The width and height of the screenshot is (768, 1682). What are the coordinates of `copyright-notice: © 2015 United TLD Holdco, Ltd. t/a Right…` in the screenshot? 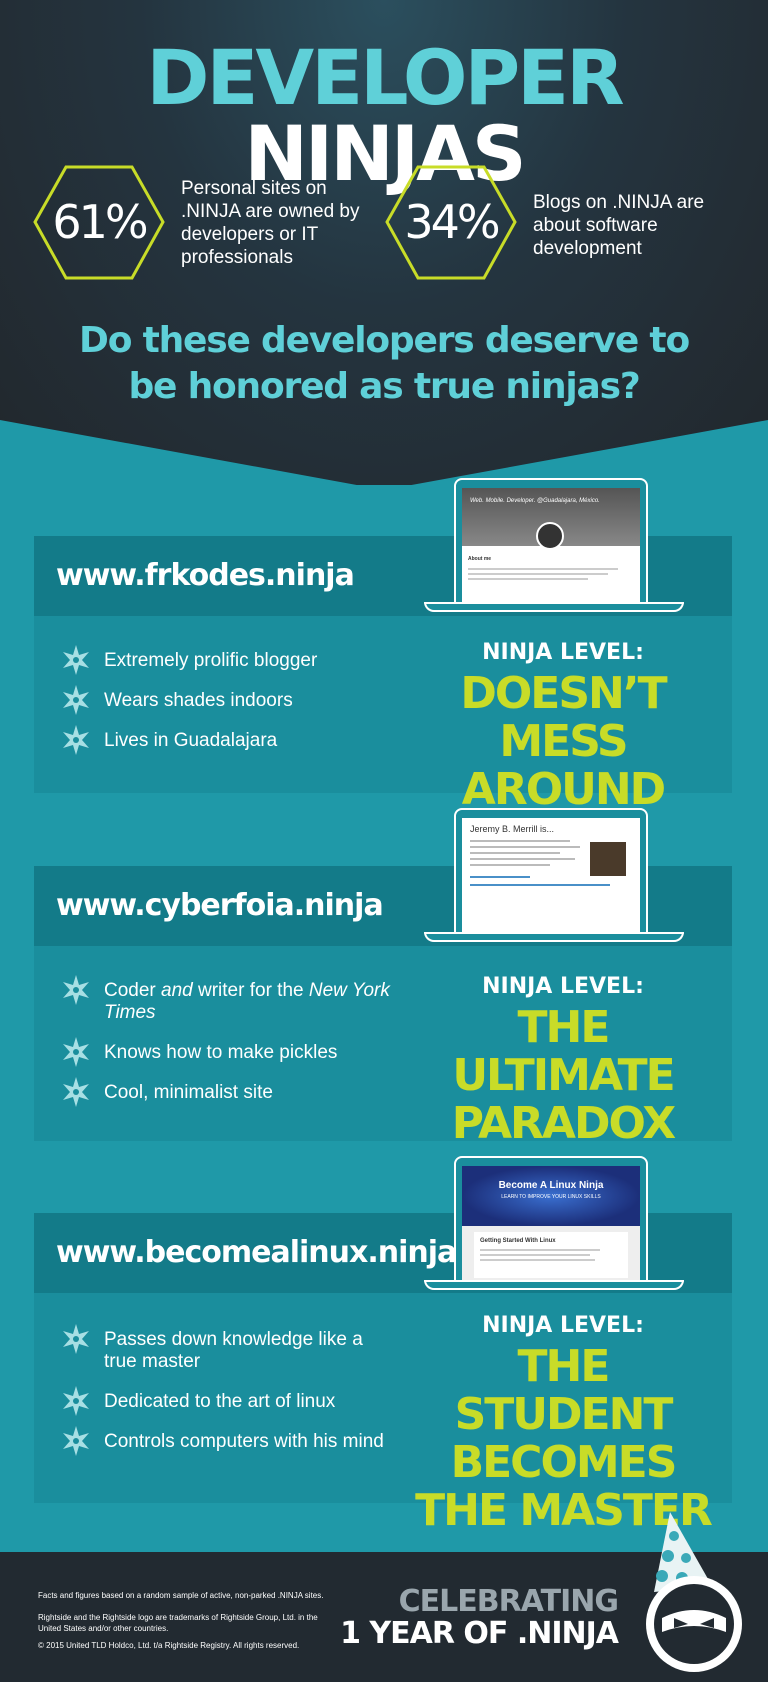 It's located at (169, 1645).